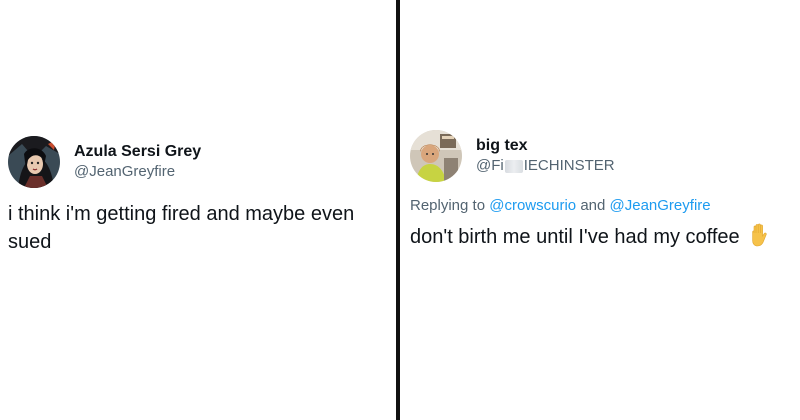 The height and width of the screenshot is (420, 800). I want to click on reply-and: and, so click(593, 205).